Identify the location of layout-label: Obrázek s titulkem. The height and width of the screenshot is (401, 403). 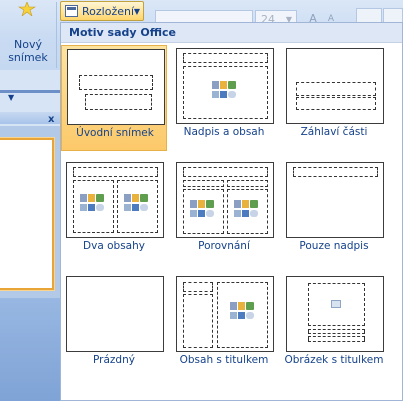
(334, 360).